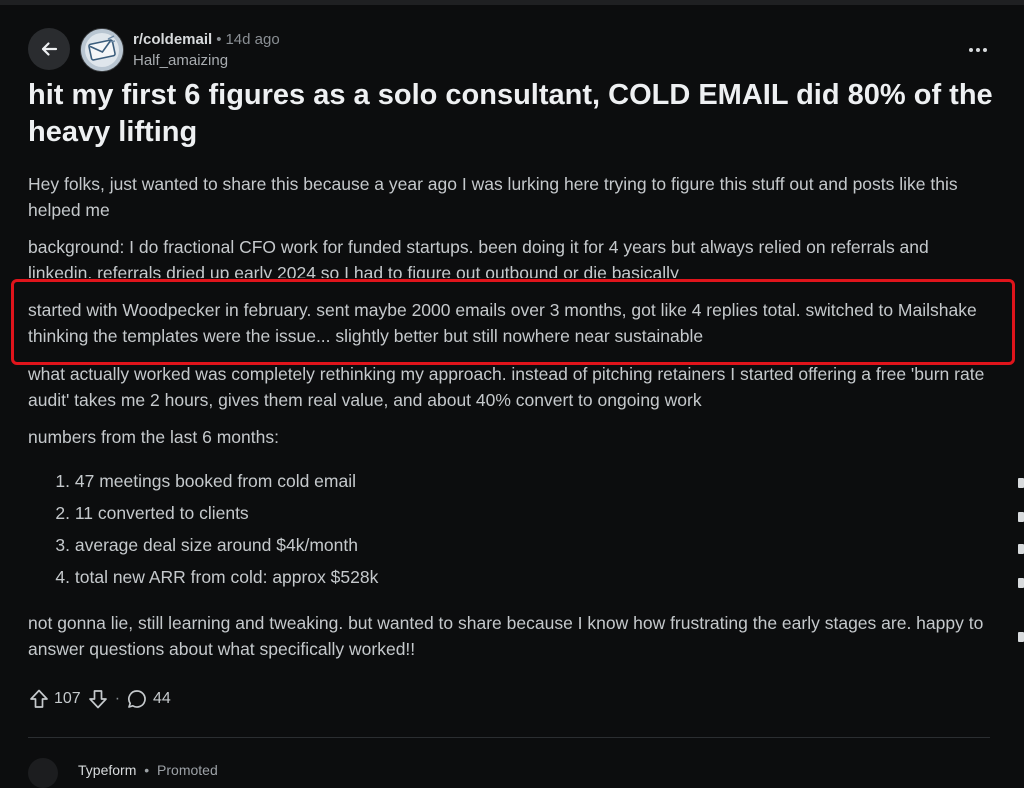  I want to click on list-number: 1., so click(62, 481).